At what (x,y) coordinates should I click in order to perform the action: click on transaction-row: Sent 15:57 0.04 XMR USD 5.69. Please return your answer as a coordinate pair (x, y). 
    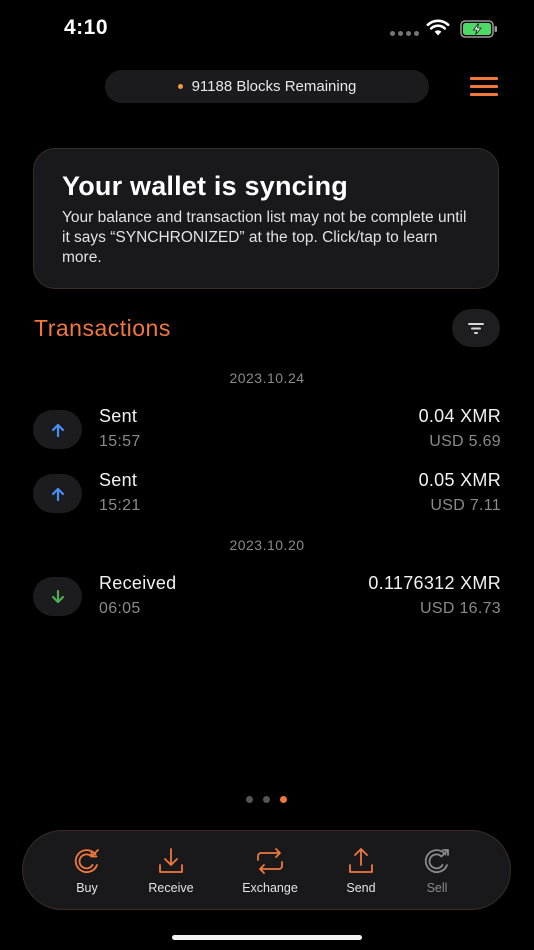
    Looking at the image, I should click on (267, 432).